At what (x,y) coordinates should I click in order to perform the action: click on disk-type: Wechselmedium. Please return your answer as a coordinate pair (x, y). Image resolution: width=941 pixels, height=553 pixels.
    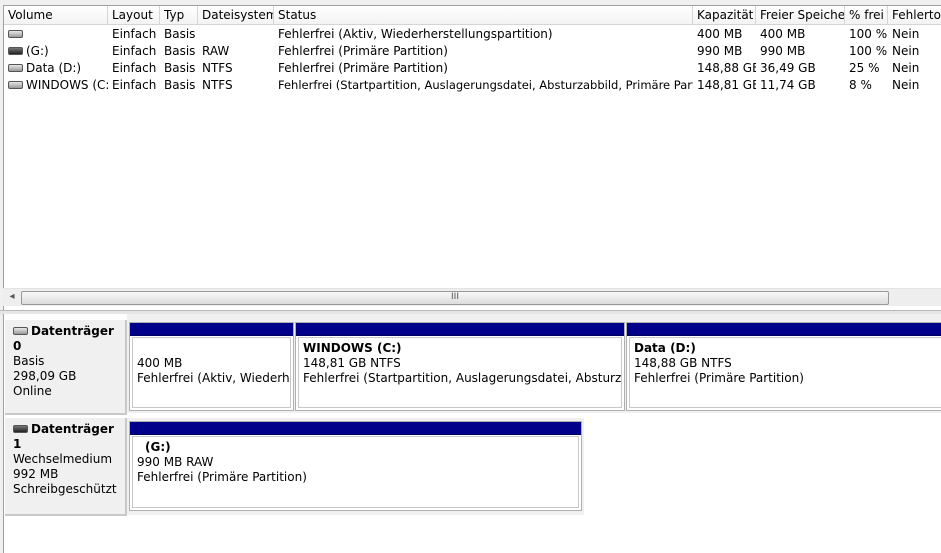
    Looking at the image, I should click on (63, 459).